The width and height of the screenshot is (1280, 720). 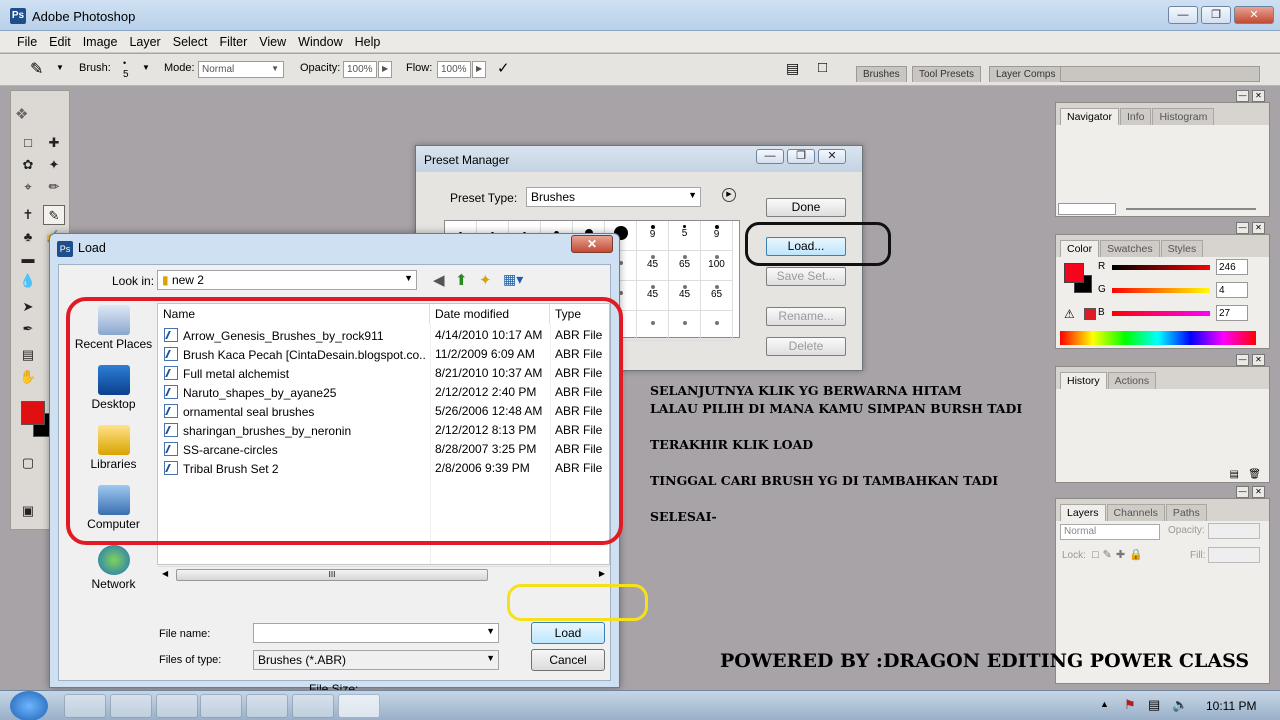 What do you see at coordinates (1104, 704) in the screenshot?
I see `show-hidden-icons-icon: ▲` at bounding box center [1104, 704].